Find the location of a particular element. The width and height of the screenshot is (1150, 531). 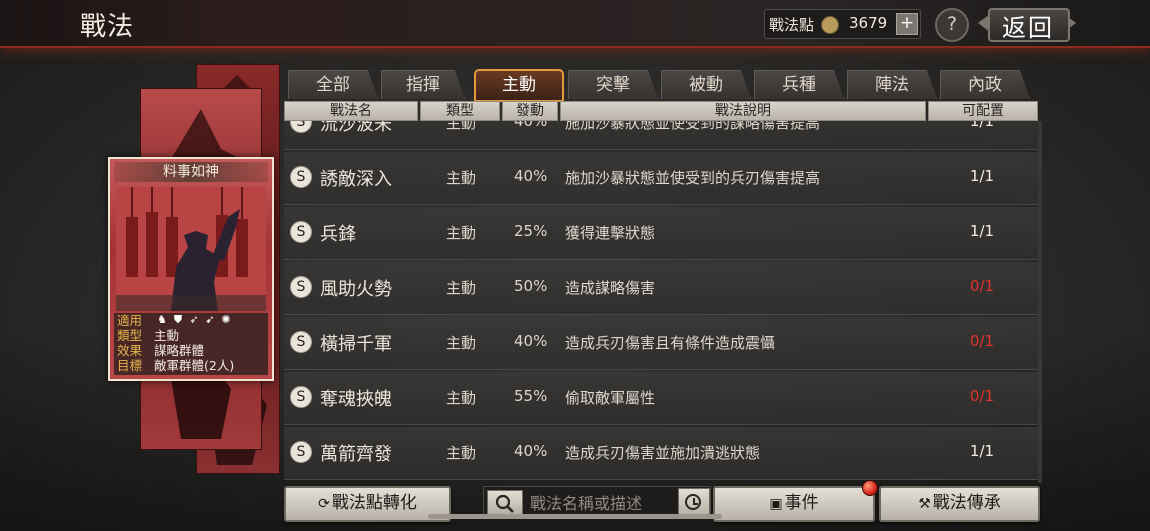

tab-active: 主動 is located at coordinates (519, 85).